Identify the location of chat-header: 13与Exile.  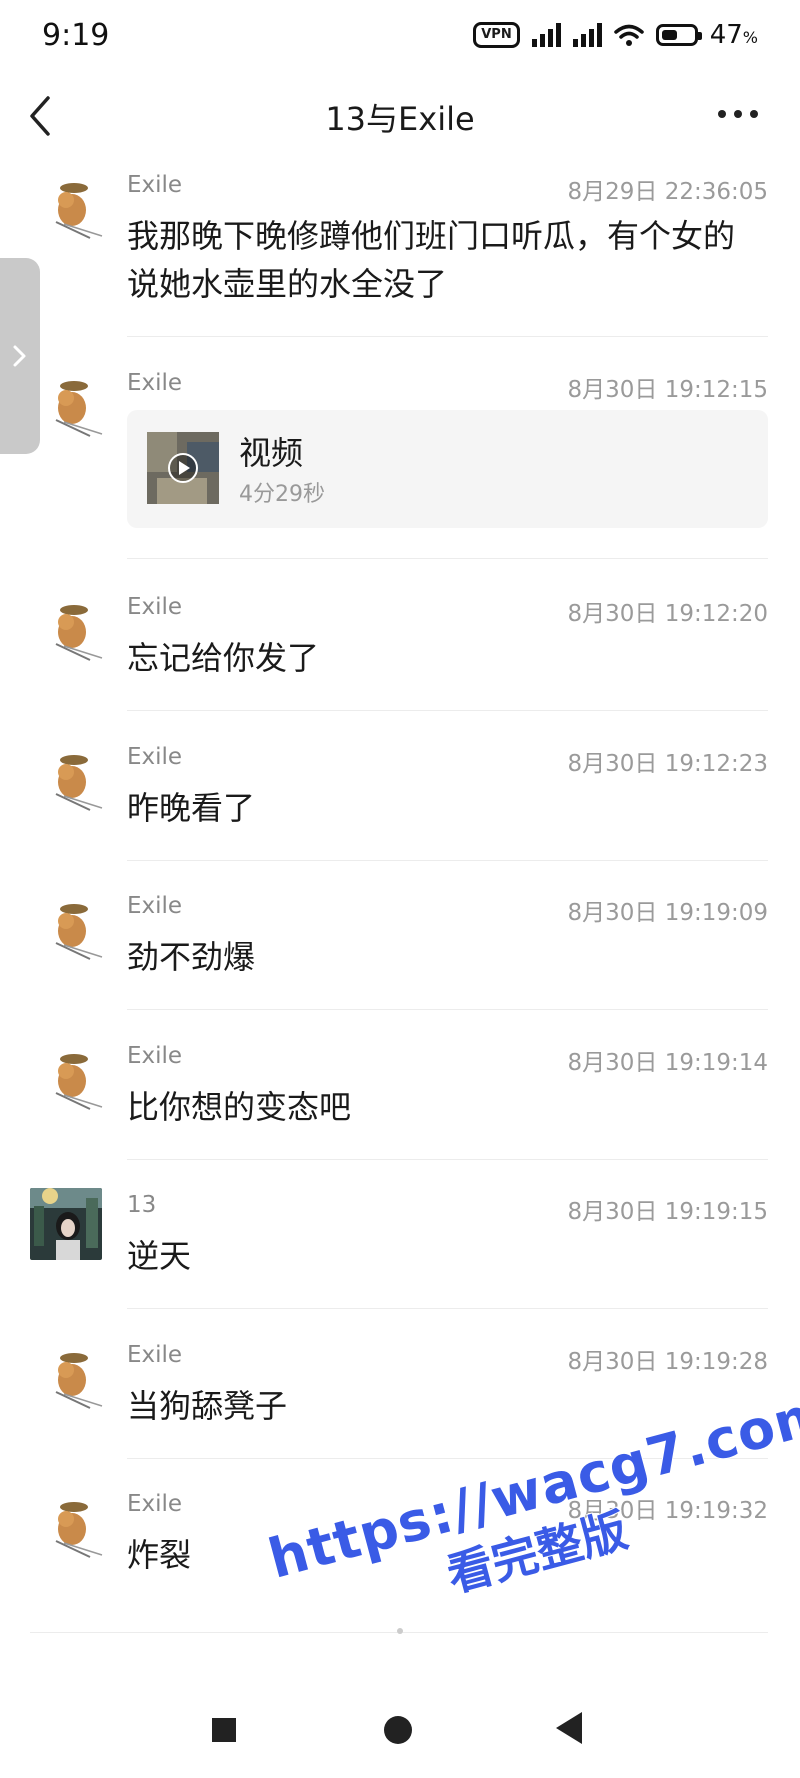
(400, 116).